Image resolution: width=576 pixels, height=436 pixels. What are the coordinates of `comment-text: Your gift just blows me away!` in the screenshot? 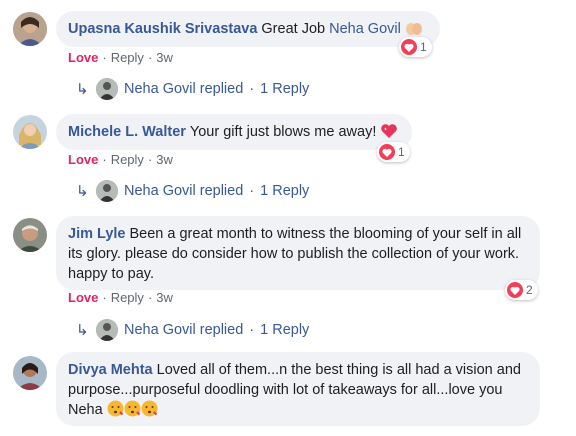 It's located at (283, 132).